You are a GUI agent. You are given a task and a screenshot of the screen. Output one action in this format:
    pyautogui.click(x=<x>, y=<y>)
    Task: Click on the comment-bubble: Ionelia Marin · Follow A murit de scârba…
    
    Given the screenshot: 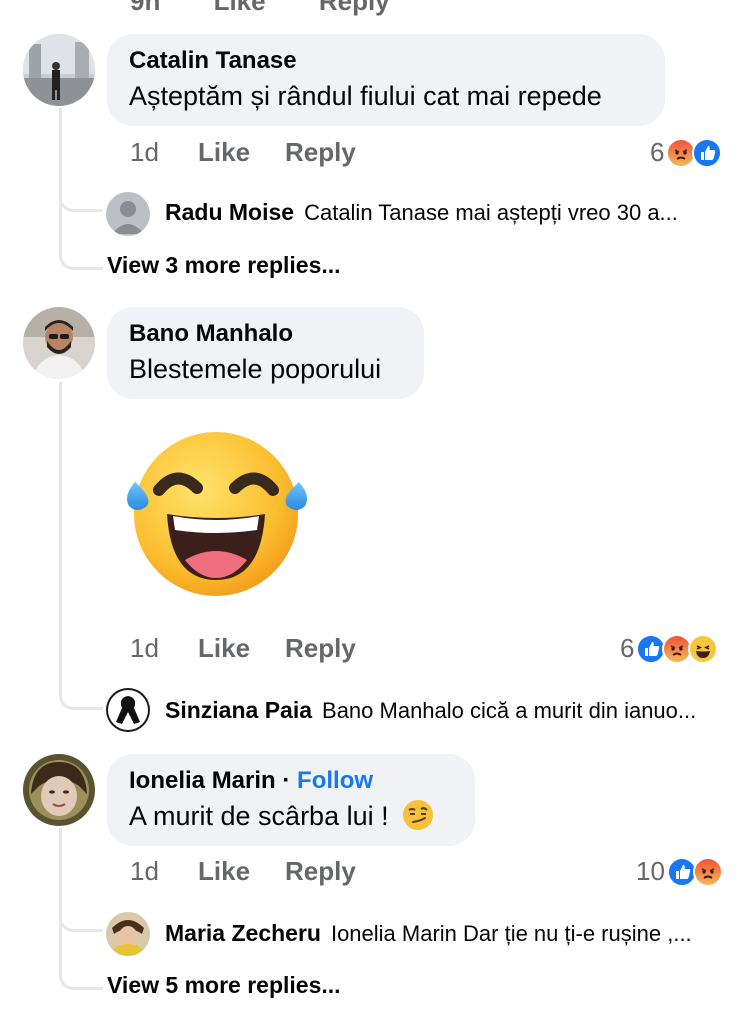 What is the action you would take?
    pyautogui.click(x=291, y=800)
    